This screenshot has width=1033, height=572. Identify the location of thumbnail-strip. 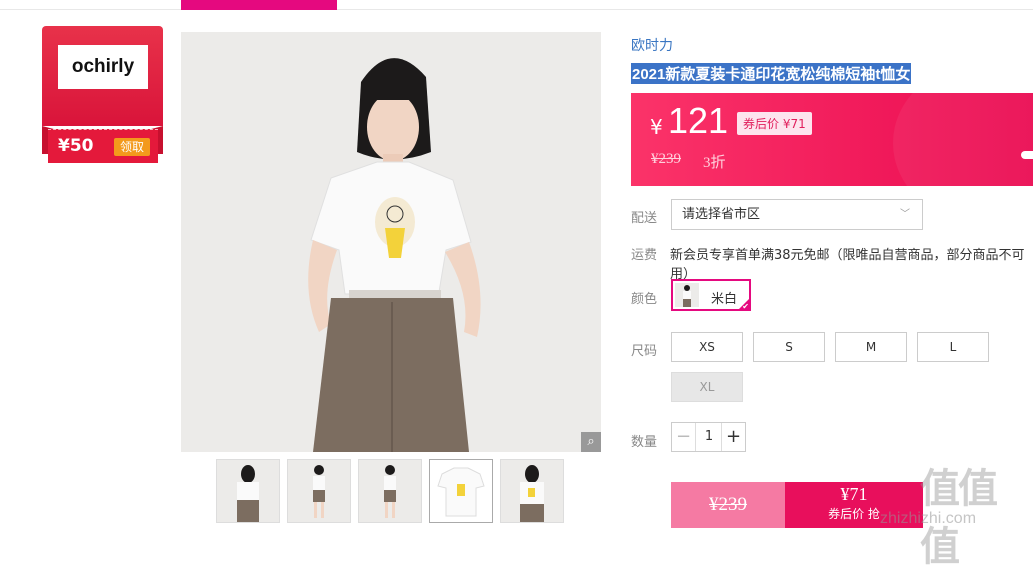
(390, 491).